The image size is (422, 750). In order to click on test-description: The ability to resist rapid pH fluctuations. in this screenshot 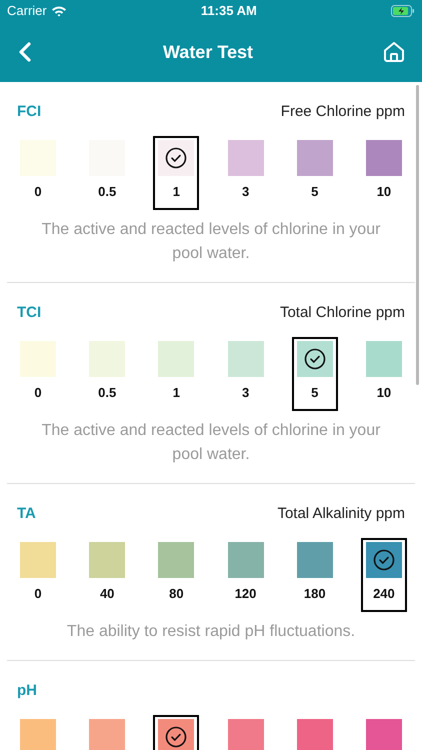, I will do `click(211, 632)`.